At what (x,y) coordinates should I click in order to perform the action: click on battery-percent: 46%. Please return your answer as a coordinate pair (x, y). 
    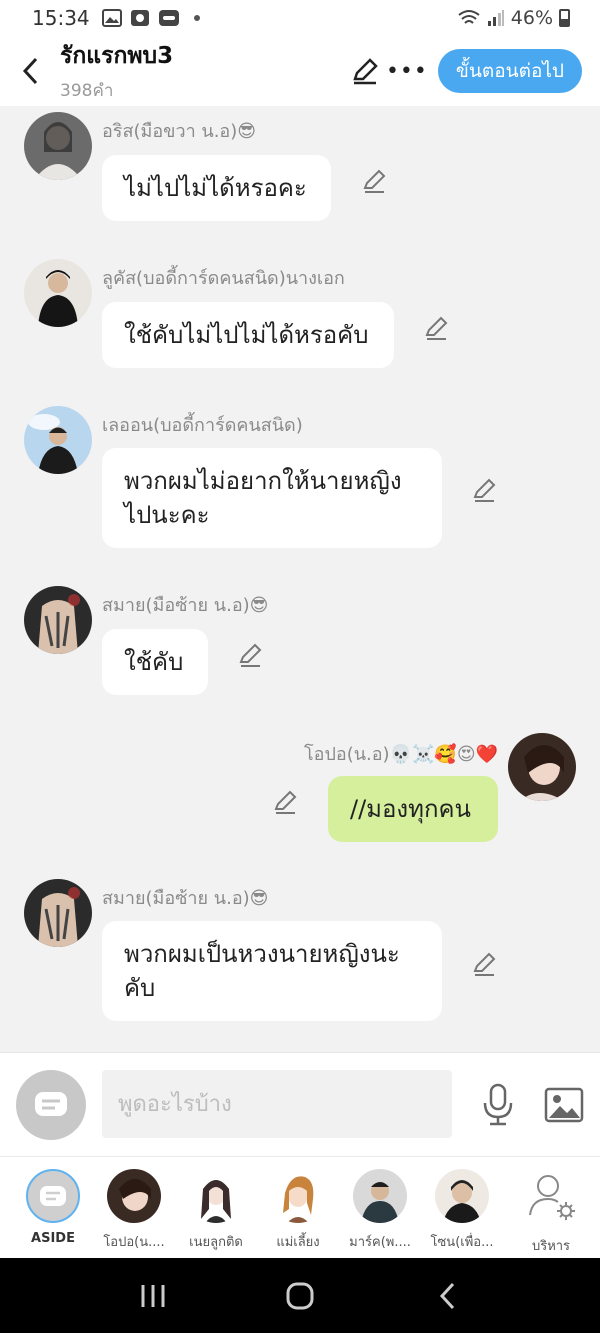
    Looking at the image, I should click on (531, 18).